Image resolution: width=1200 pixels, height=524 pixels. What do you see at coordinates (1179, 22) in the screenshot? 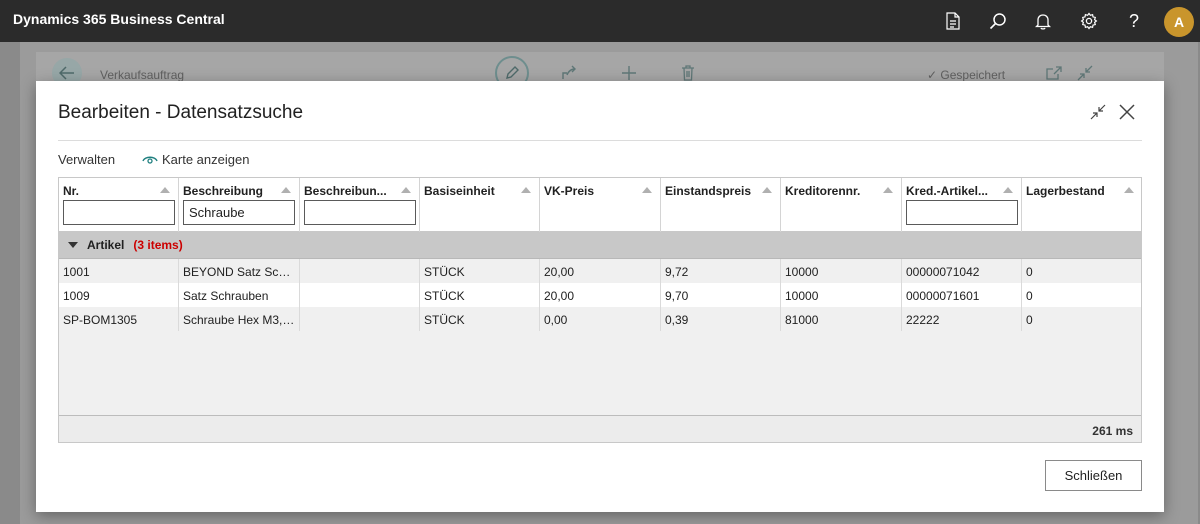
I see `avatar: A` at bounding box center [1179, 22].